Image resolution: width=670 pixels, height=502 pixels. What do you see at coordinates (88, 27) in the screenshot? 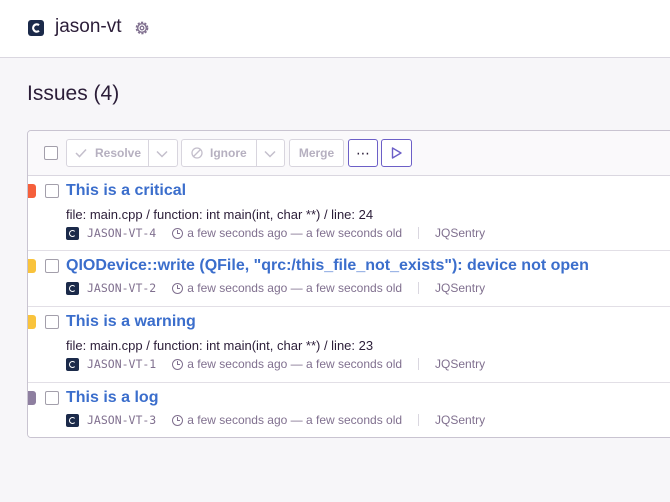
I see `project-name: jason-vt` at bounding box center [88, 27].